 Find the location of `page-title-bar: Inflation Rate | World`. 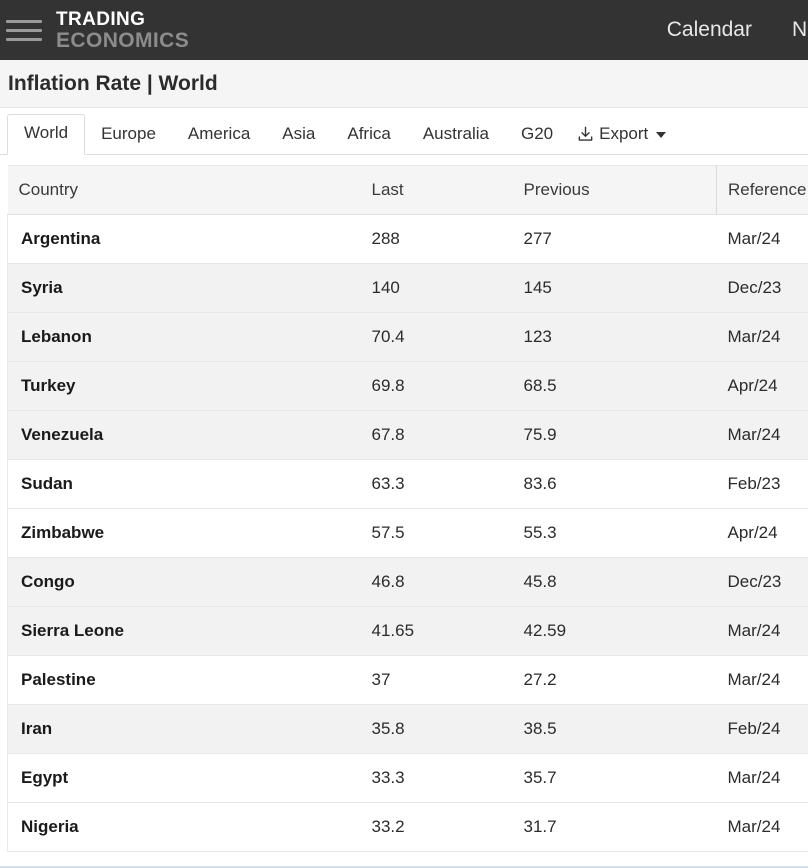

page-title-bar: Inflation Rate | World is located at coordinates (404, 84).